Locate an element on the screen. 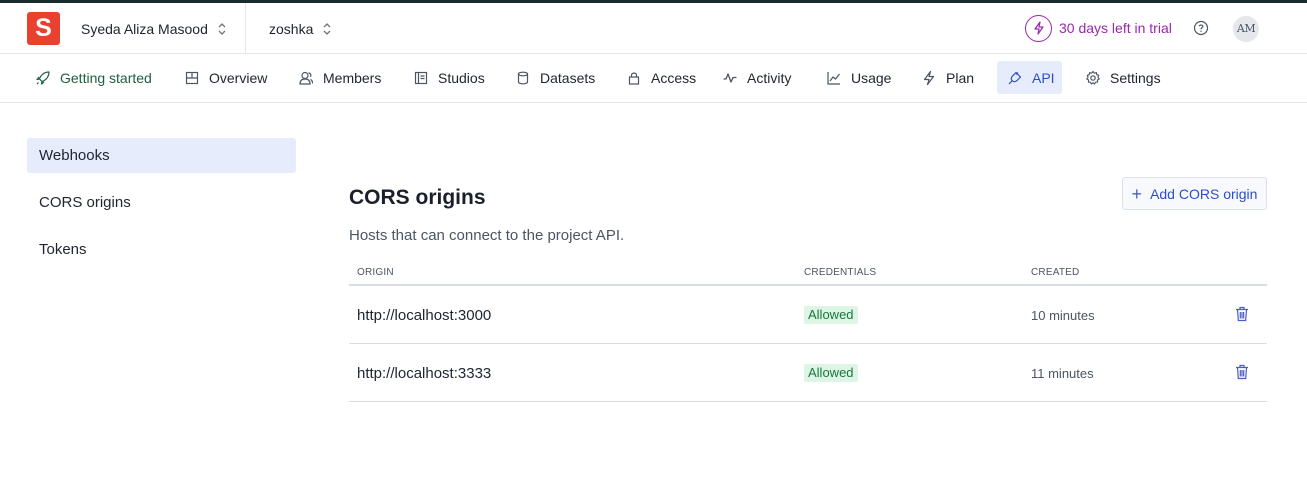  table-row: http://localhost:3000 Allowed 10 minutes is located at coordinates (808, 315).